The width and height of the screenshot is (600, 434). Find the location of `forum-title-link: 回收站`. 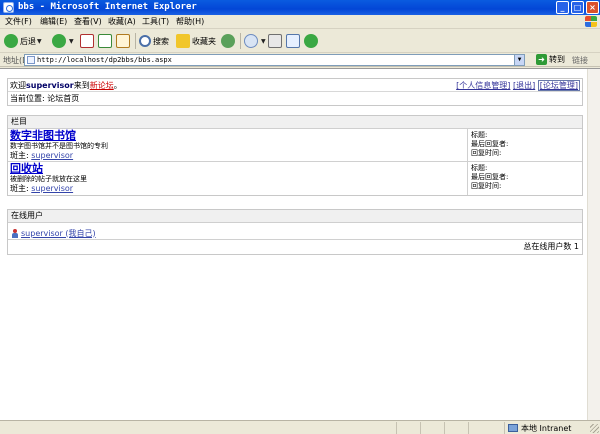

forum-title-link: 回收站 is located at coordinates (238, 169).